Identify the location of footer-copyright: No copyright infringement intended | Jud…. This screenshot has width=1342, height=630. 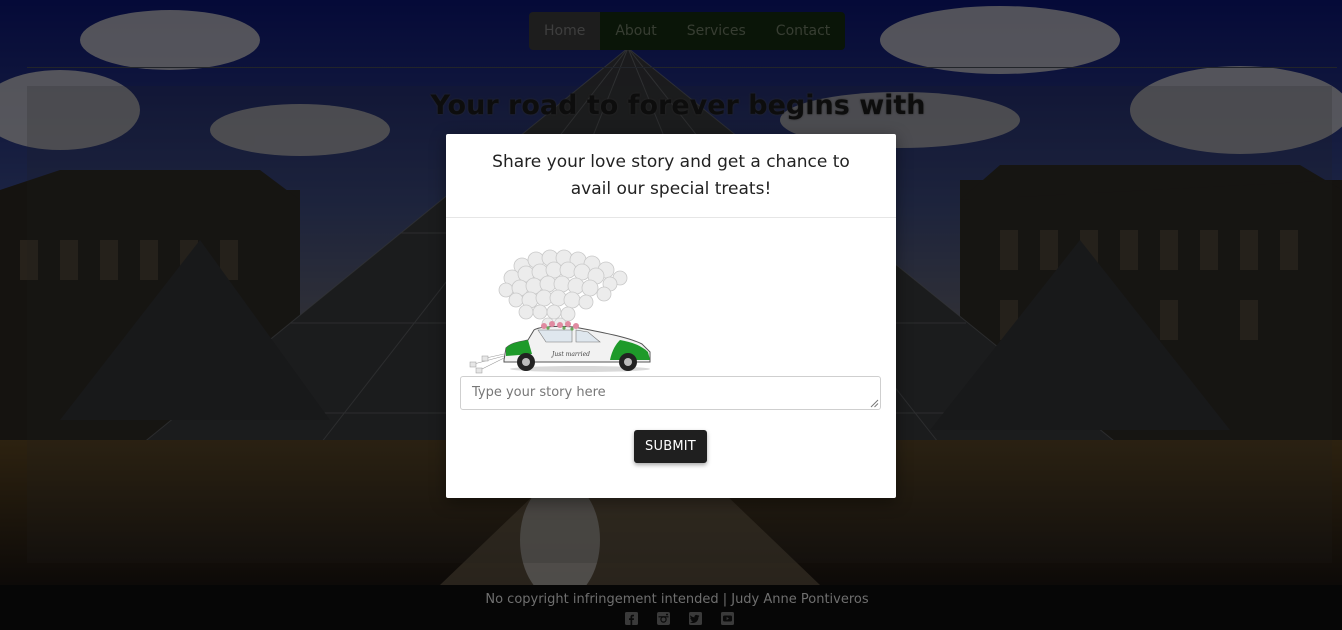
(677, 599).